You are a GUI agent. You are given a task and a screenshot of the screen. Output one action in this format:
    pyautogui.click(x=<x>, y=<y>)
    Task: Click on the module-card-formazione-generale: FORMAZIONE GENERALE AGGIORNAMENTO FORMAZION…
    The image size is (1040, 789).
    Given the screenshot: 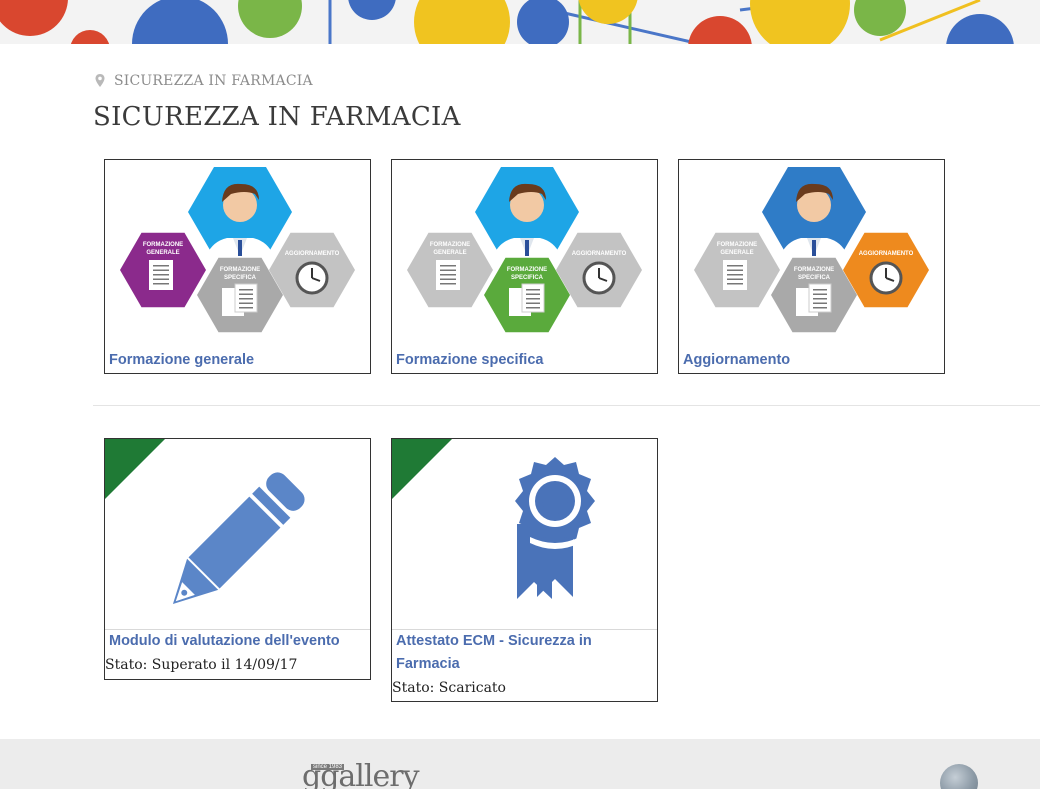 What is the action you would take?
    pyautogui.click(x=237, y=266)
    